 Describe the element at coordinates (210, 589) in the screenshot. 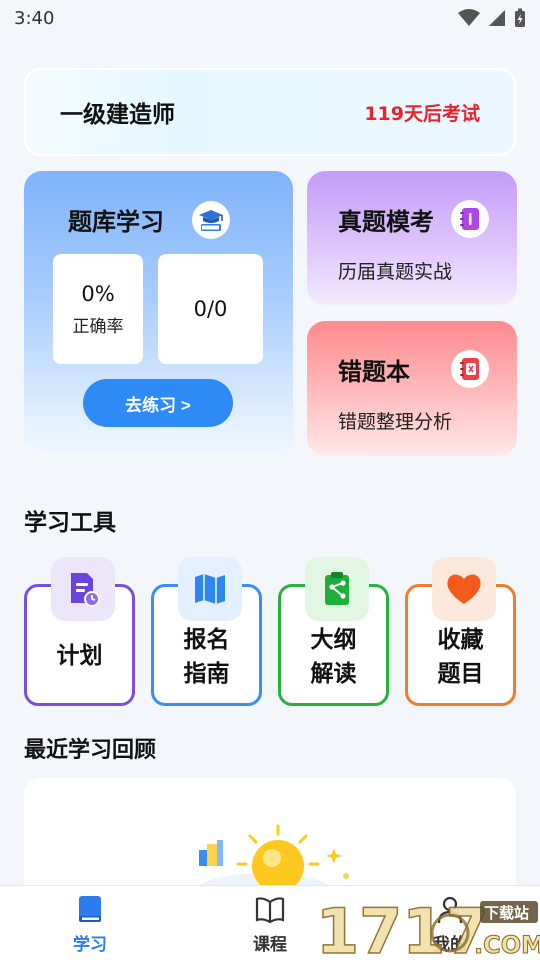

I see `map-icon` at that location.